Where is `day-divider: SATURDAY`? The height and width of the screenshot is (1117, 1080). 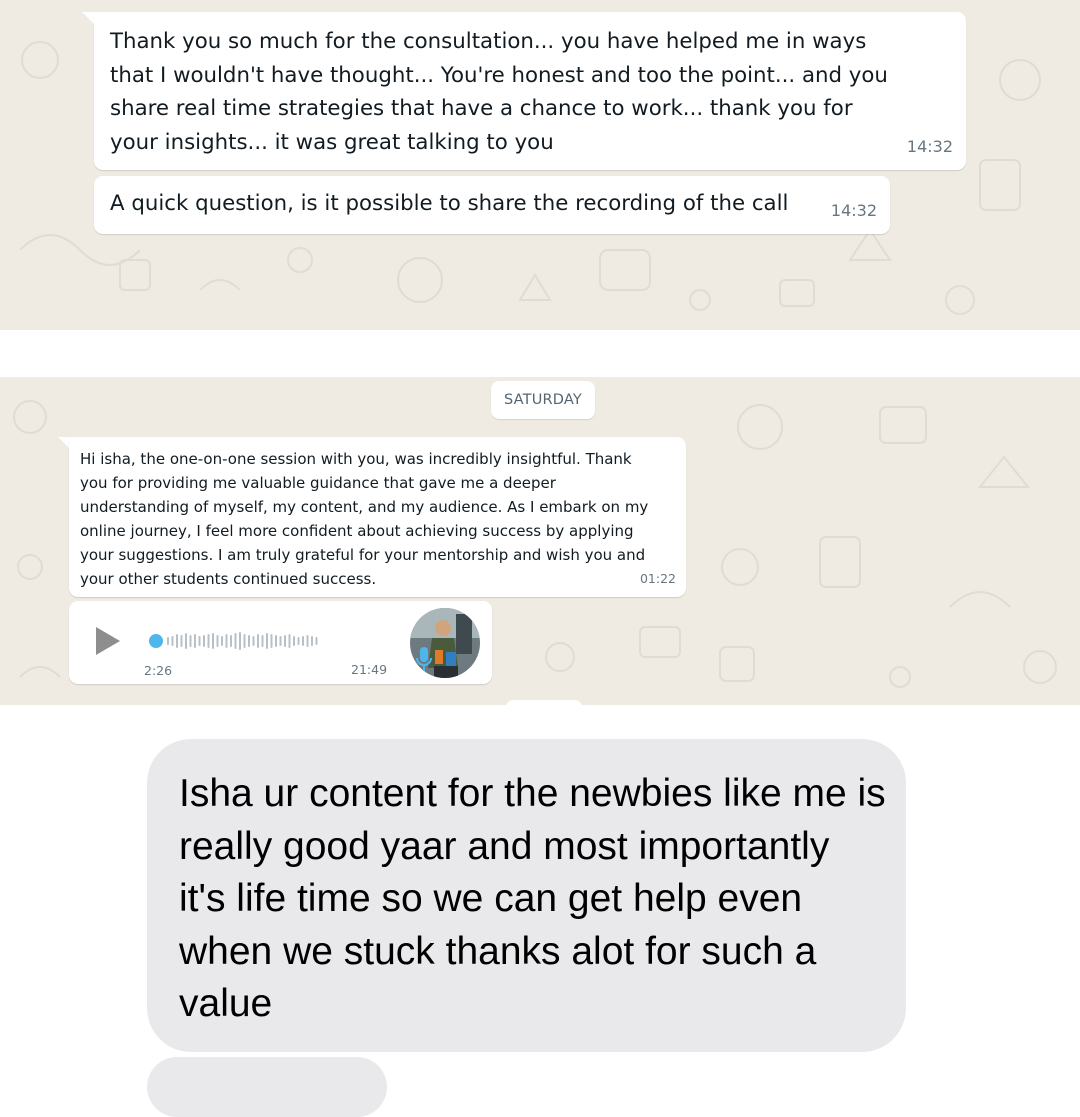 day-divider: SATURDAY is located at coordinates (543, 400).